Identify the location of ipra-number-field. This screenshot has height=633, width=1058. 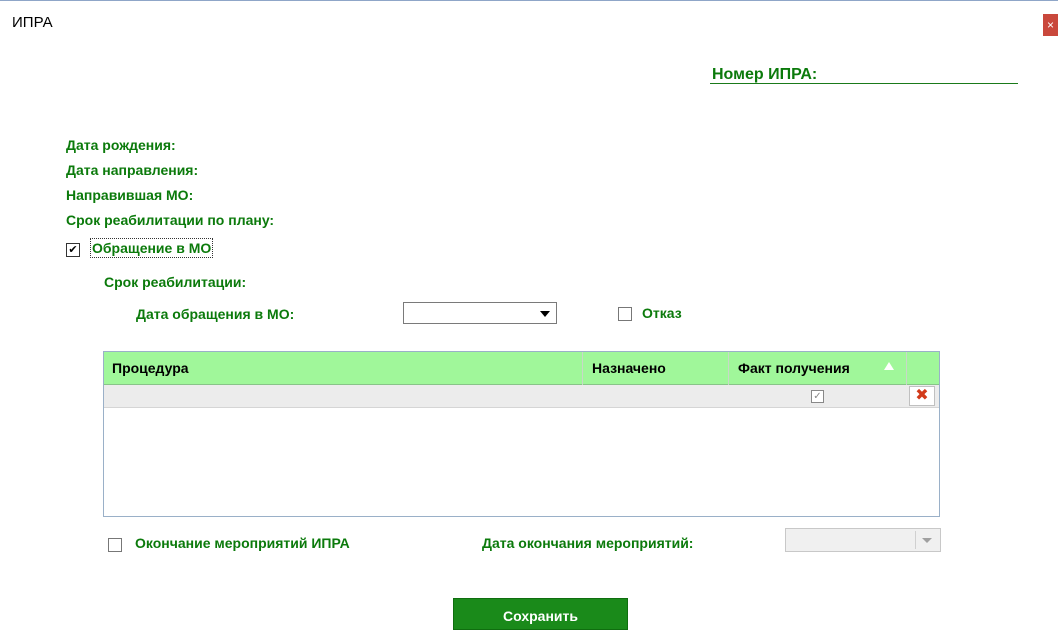
(864, 83).